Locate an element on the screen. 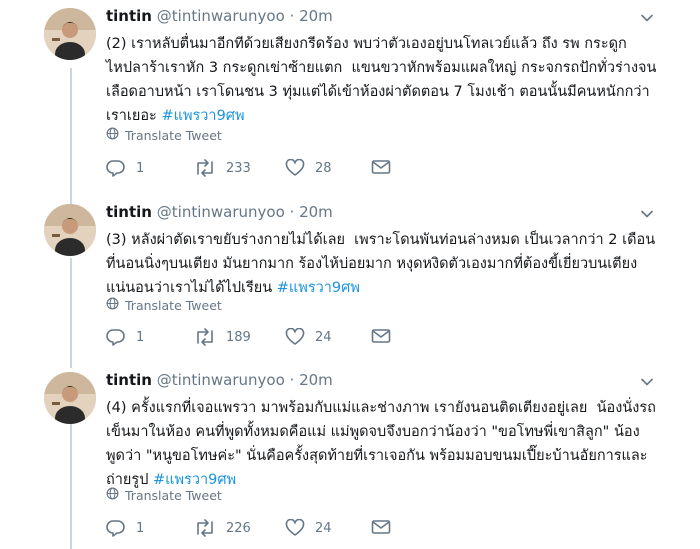 The height and width of the screenshot is (549, 700). retweet-count: 226 is located at coordinates (238, 528).